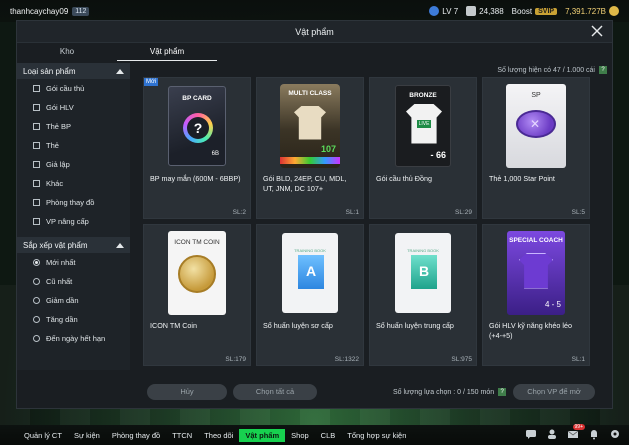 This screenshot has height=445, width=629. I want to click on settings-gear-icon, so click(615, 434).